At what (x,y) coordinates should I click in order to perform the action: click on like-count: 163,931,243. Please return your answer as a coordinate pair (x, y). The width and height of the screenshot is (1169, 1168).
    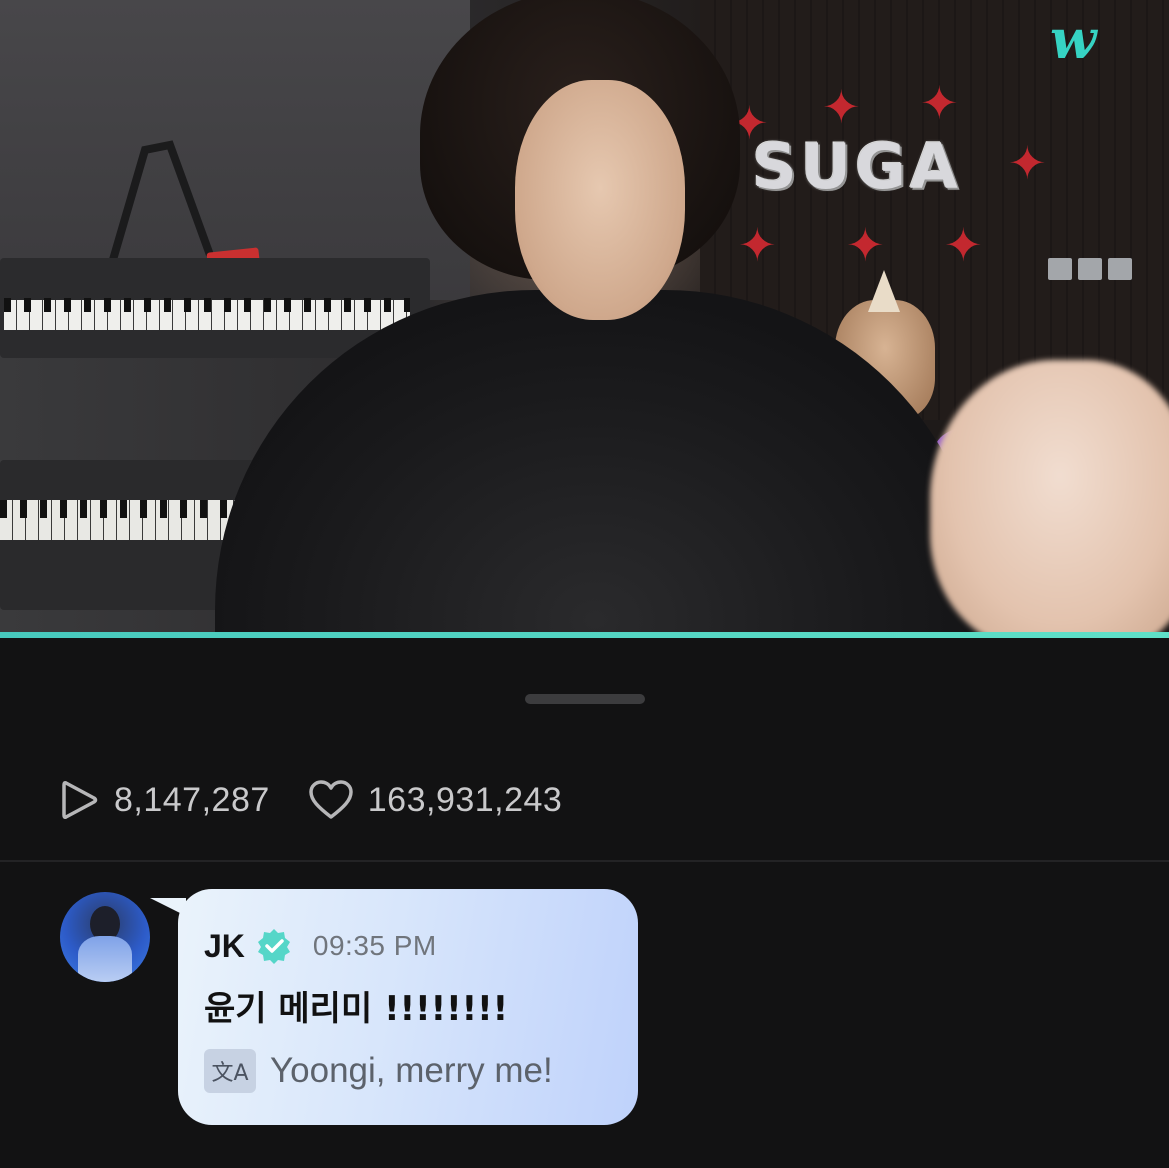
    Looking at the image, I should click on (435, 800).